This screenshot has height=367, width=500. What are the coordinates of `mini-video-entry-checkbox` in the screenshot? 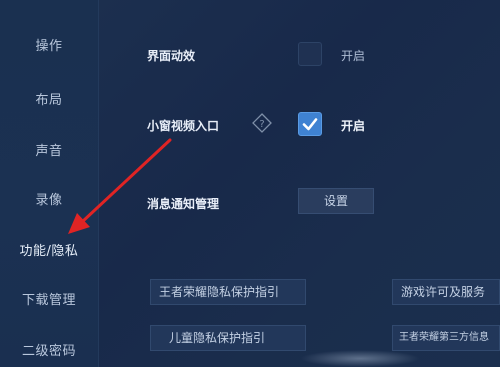 It's located at (310, 124).